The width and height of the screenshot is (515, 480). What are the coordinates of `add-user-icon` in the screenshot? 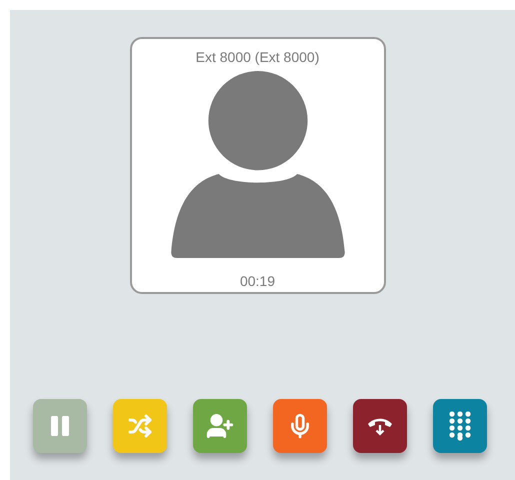 It's located at (220, 426).